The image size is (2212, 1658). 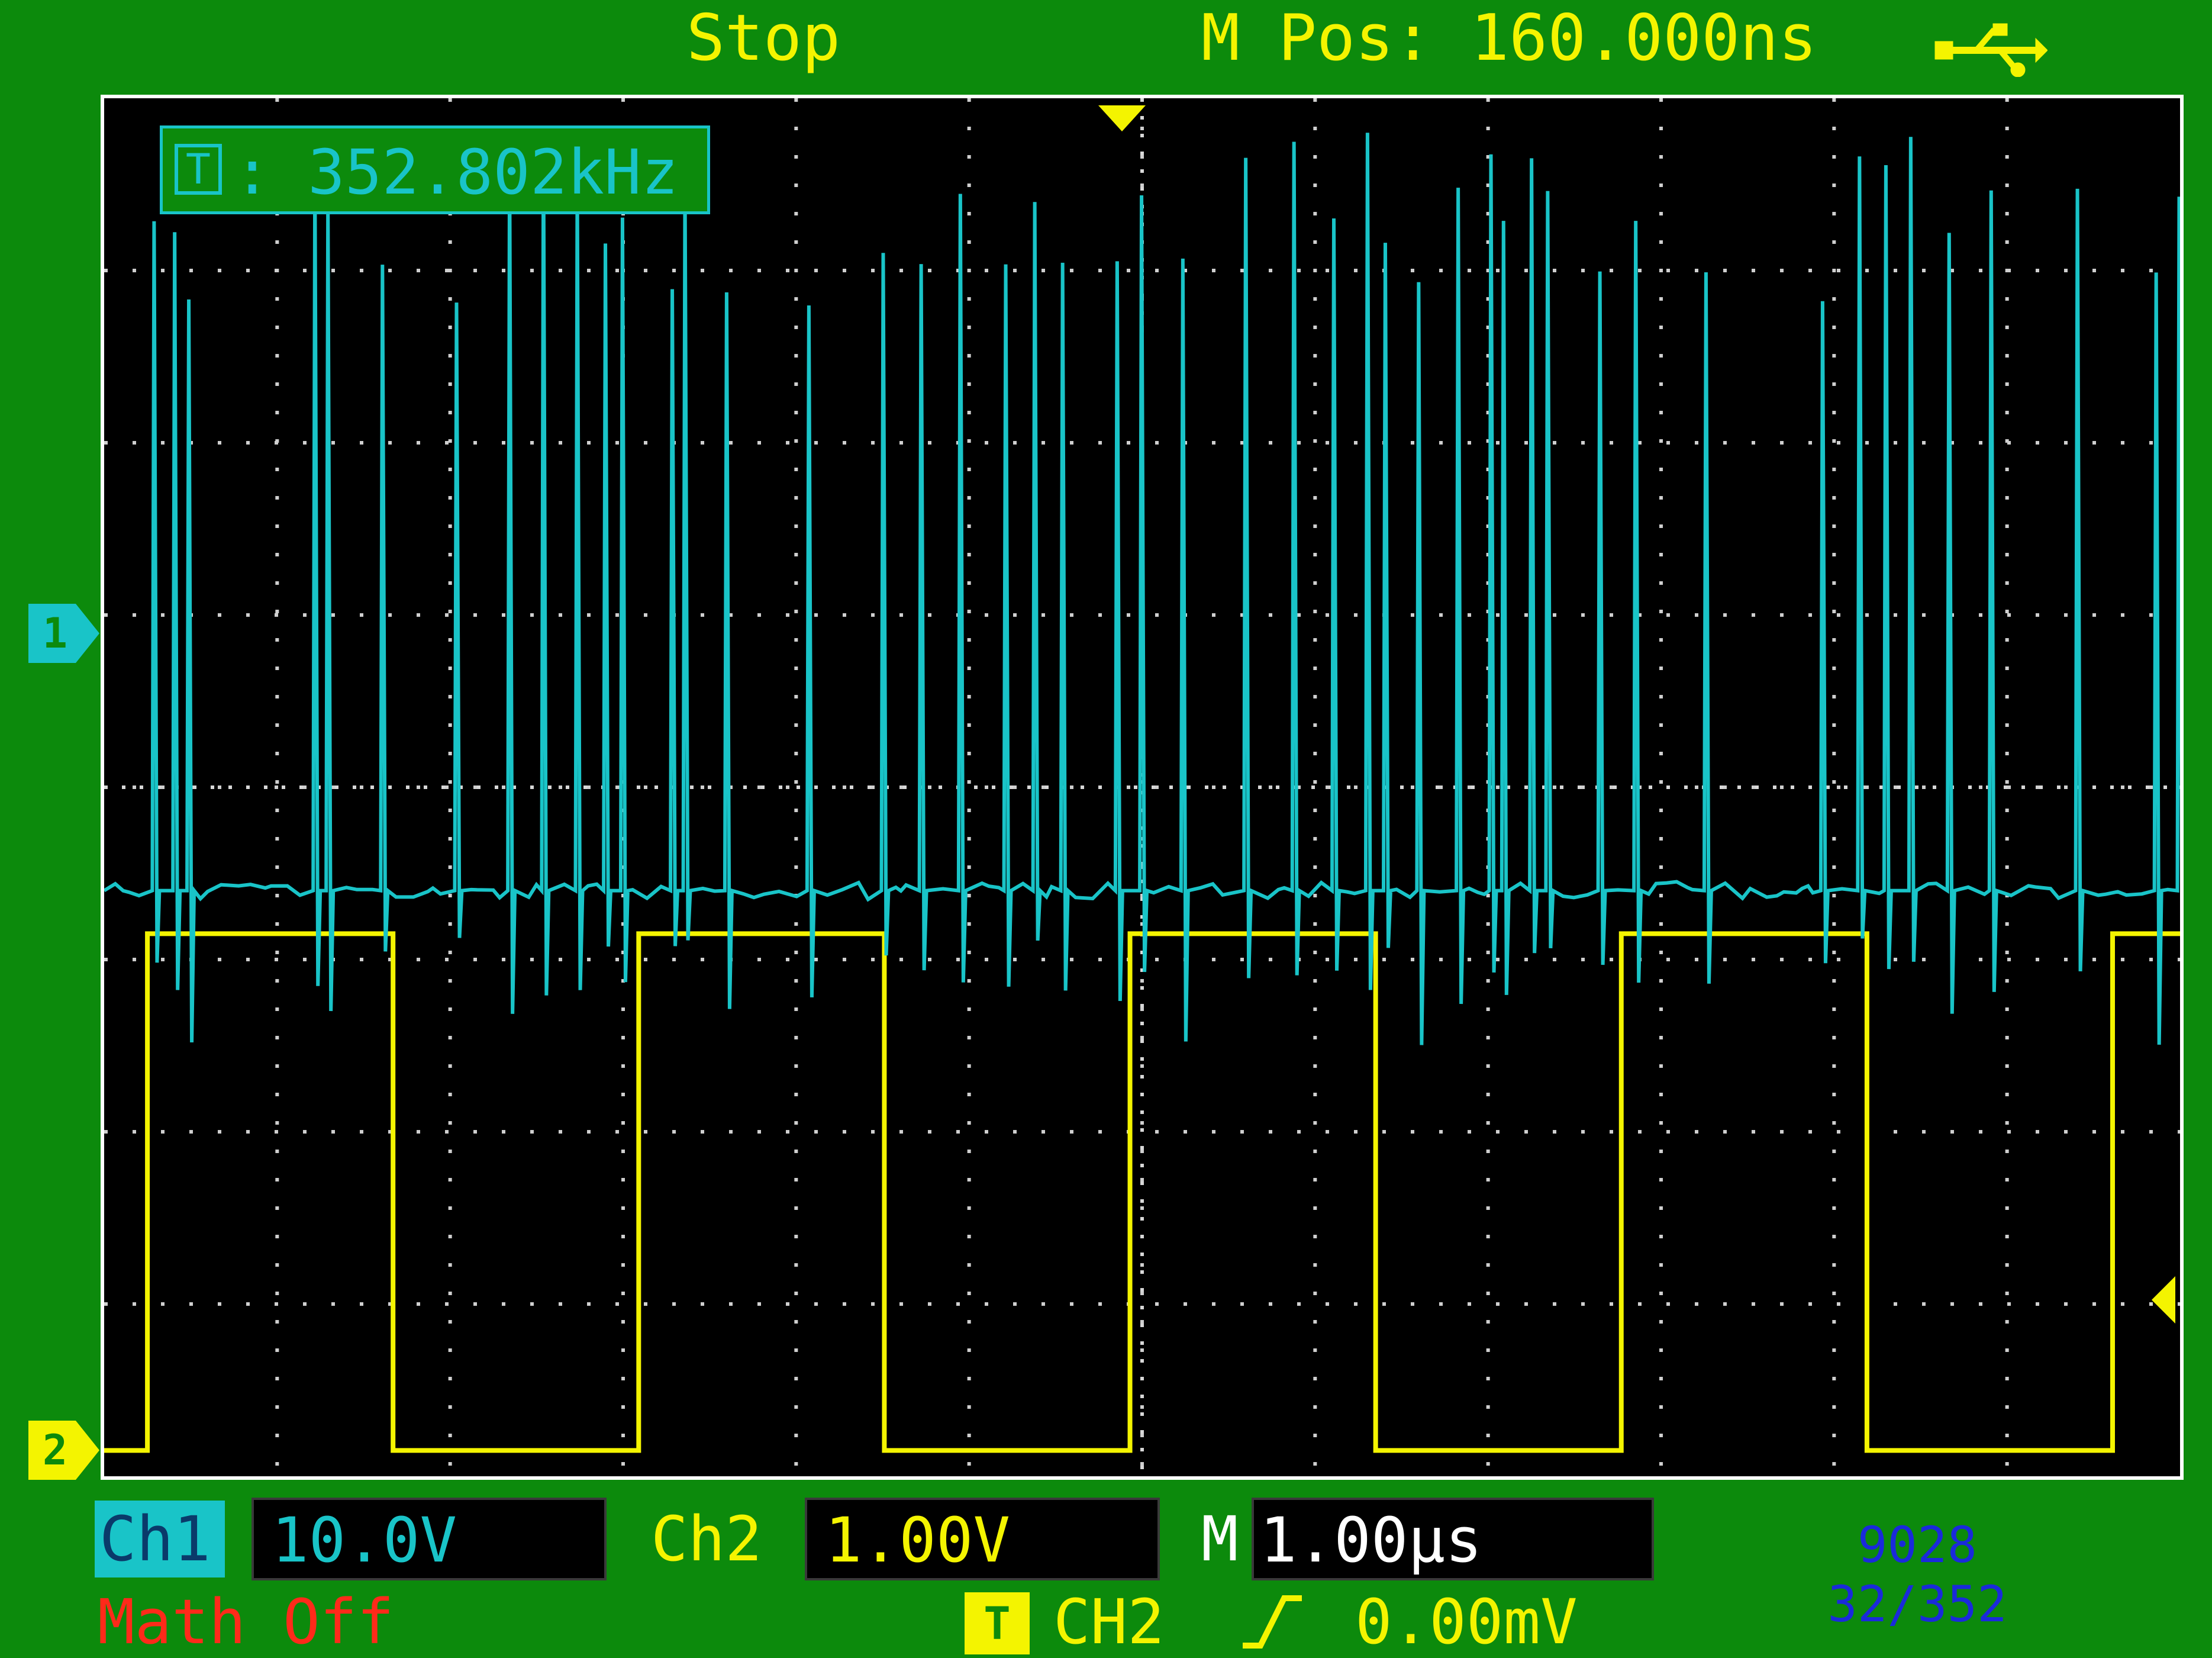 What do you see at coordinates (1220, 1539) in the screenshot?
I see `timebase-label: M` at bounding box center [1220, 1539].